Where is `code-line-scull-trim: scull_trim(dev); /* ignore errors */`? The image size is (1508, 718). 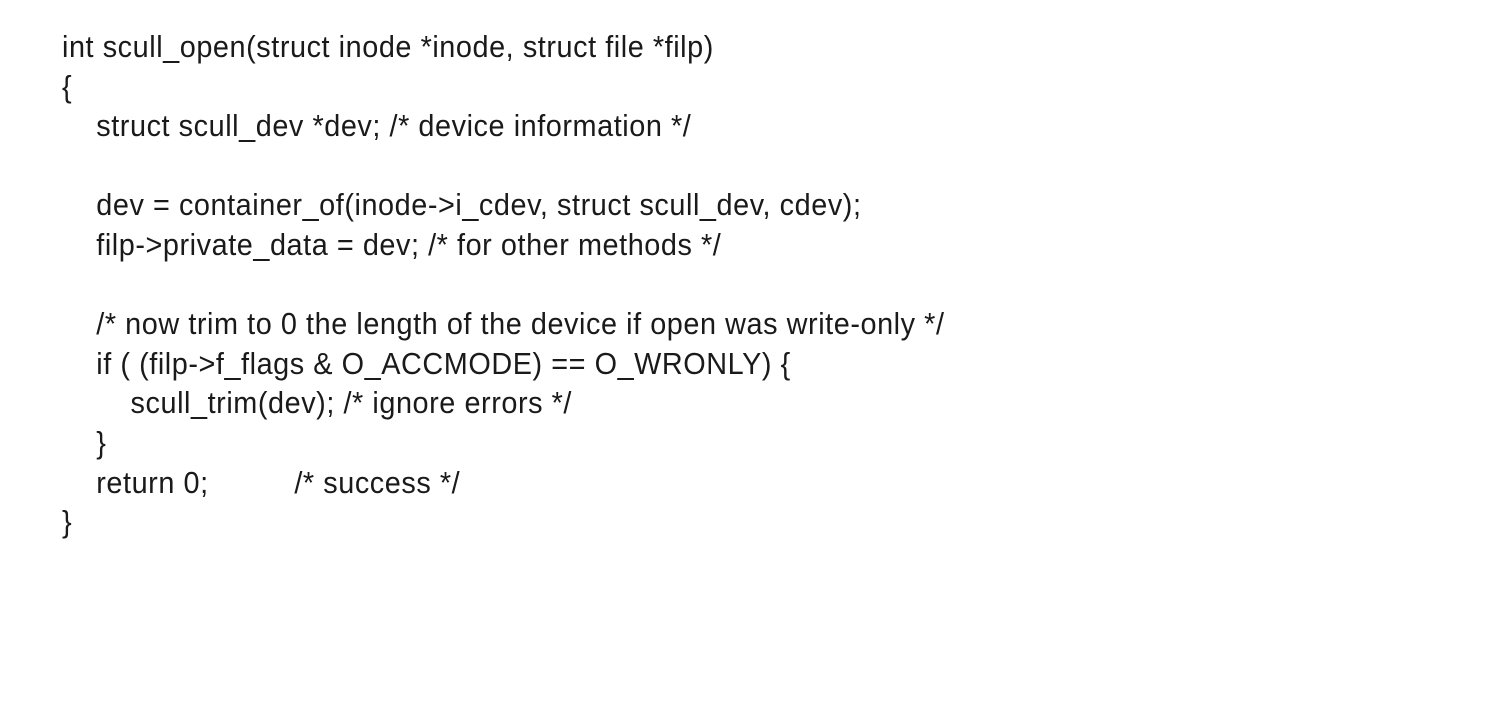
code-line-scull-trim: scull_trim(dev); /* ignore errors */ is located at coordinates (317, 403).